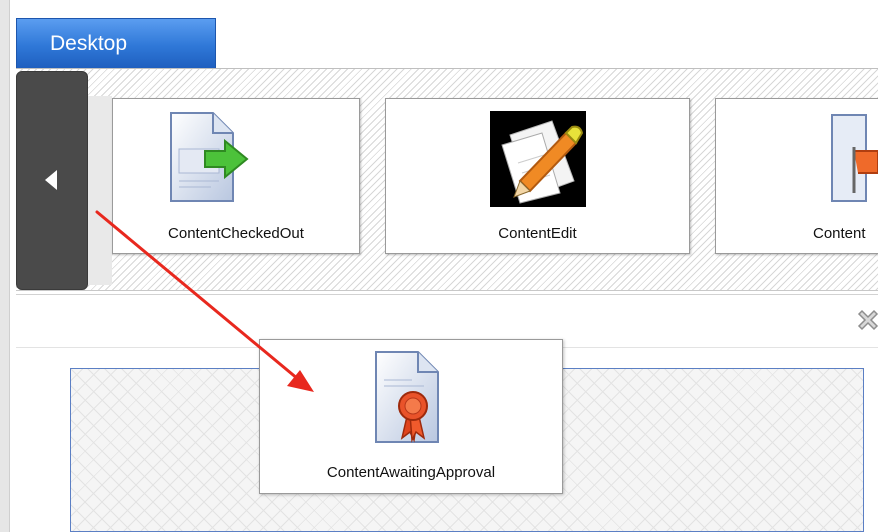 This screenshot has height=532, width=878. I want to click on pencil-on-paper-icon, so click(538, 161).